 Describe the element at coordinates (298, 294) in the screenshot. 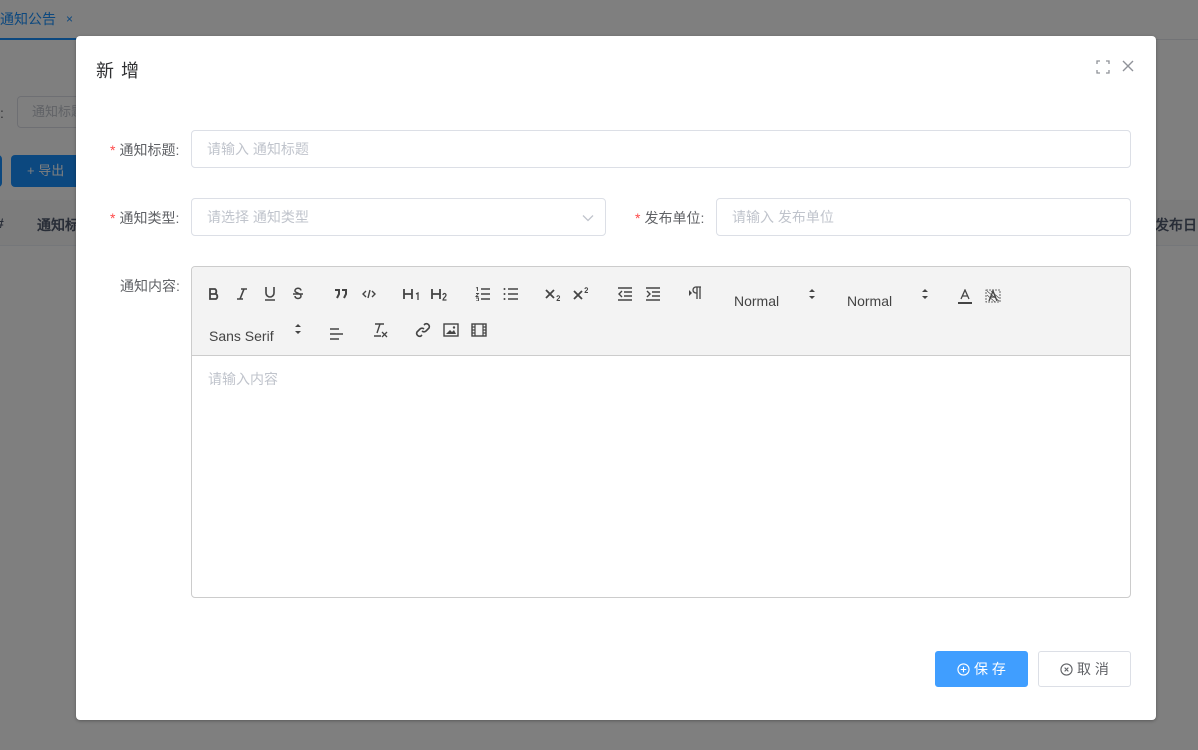

I see `strike-icon` at that location.